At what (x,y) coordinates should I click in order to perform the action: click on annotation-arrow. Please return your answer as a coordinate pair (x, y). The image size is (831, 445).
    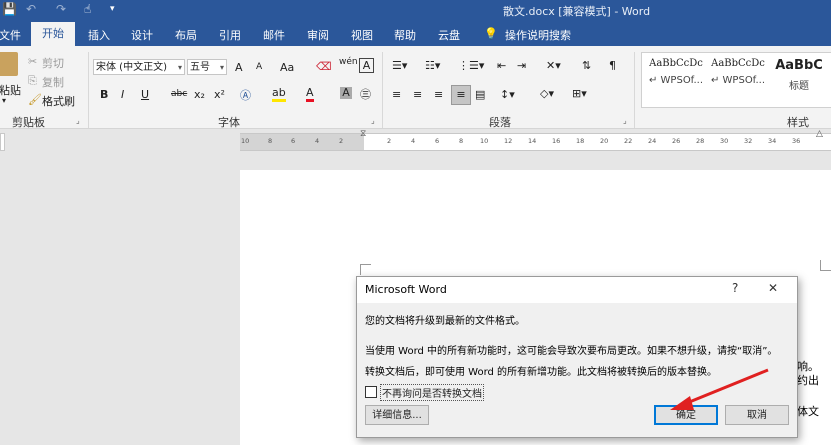
    Looking at the image, I should click on (719, 389).